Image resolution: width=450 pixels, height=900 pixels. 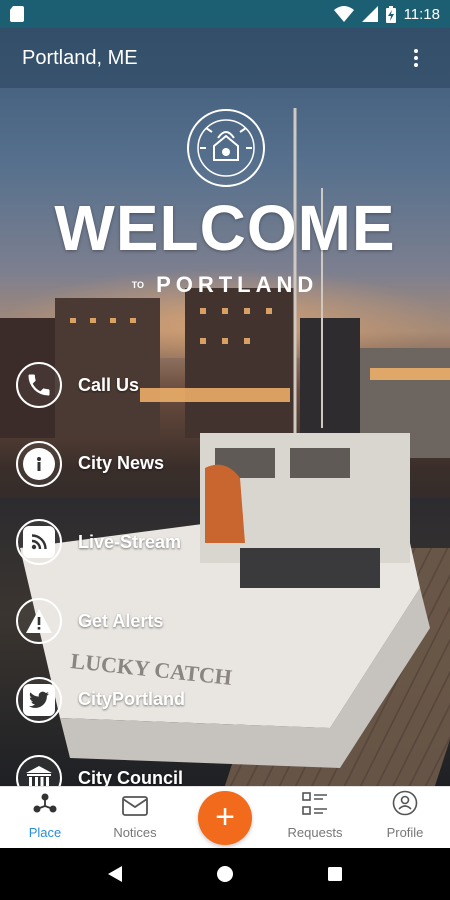 I want to click on mail-icon, so click(x=135, y=808).